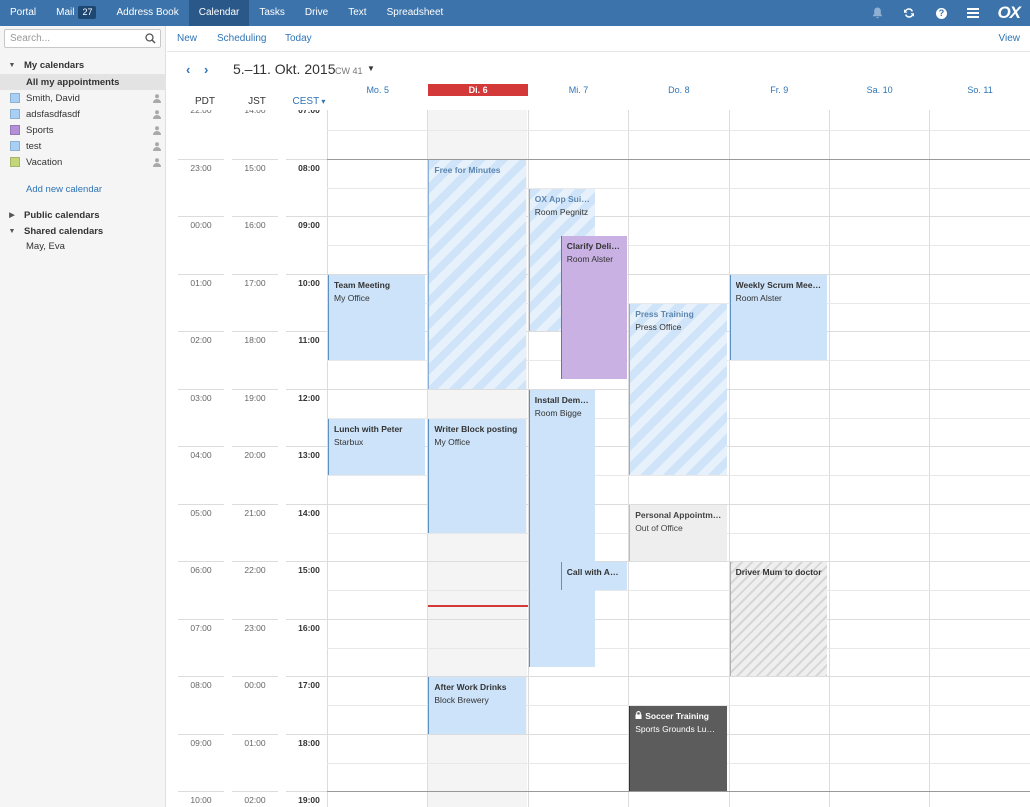 This screenshot has width=1030, height=807. Describe the element at coordinates (377, 447) in the screenshot. I see `calendar-event: Lunch with Peter Starbux` at that location.